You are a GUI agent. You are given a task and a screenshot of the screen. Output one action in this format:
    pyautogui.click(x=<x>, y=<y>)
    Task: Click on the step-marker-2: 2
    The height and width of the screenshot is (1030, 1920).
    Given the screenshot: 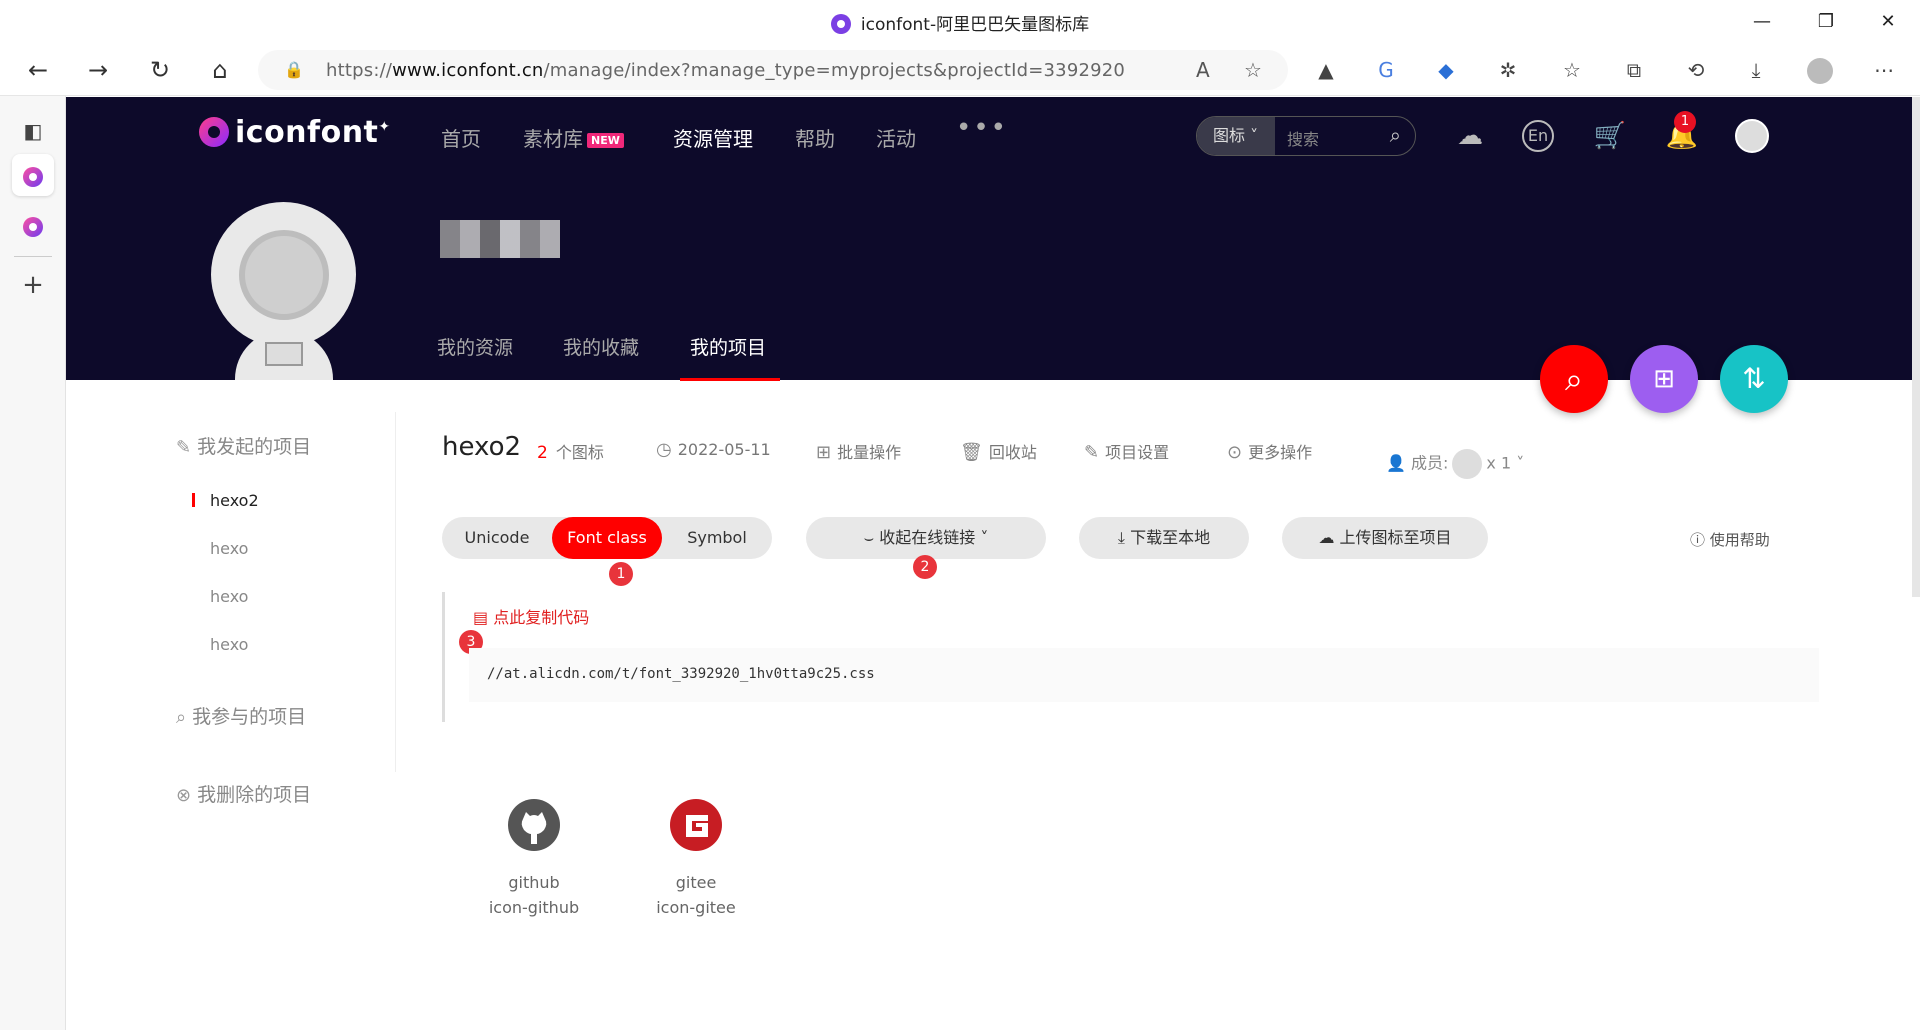 What is the action you would take?
    pyautogui.click(x=925, y=567)
    